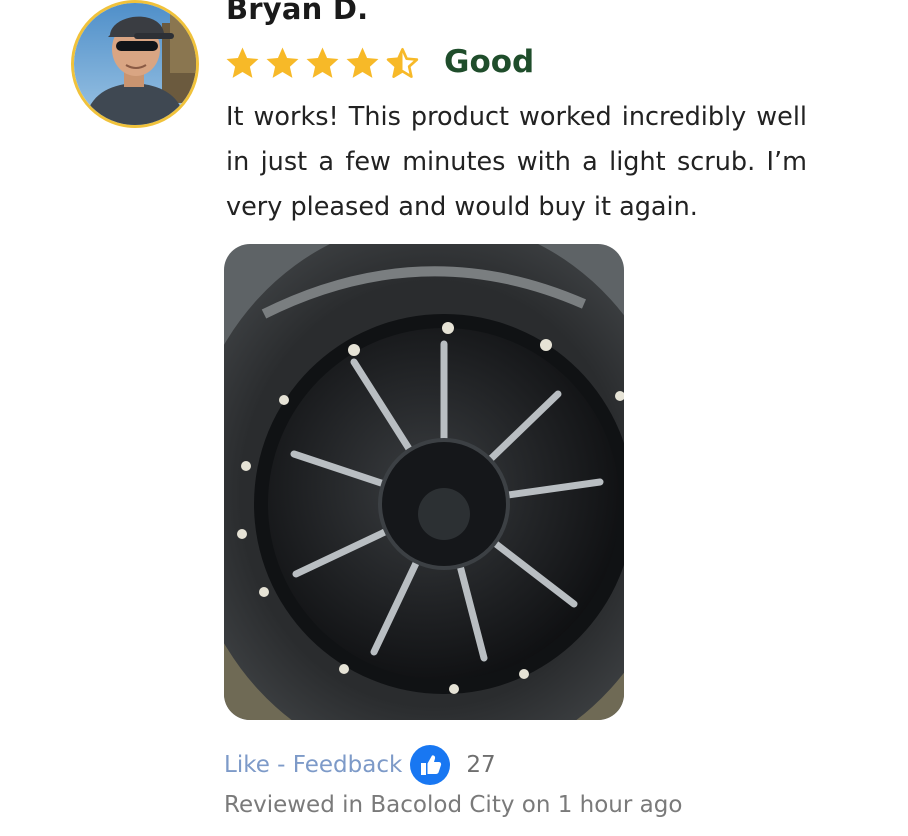 This screenshot has height=836, width=908. I want to click on review-location-time: Reviewed in Bacolod City on 1 hour ago, so click(453, 805).